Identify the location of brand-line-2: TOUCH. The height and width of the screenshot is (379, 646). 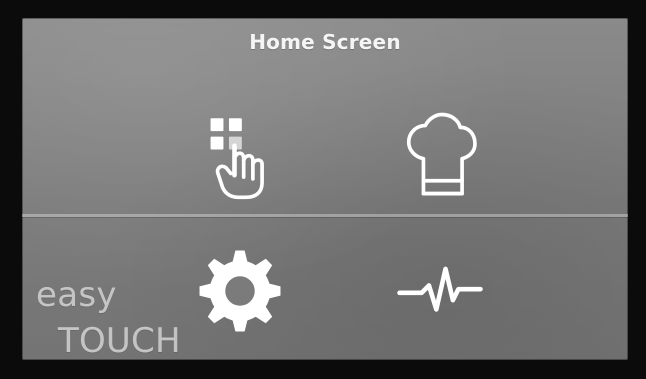
(119, 340).